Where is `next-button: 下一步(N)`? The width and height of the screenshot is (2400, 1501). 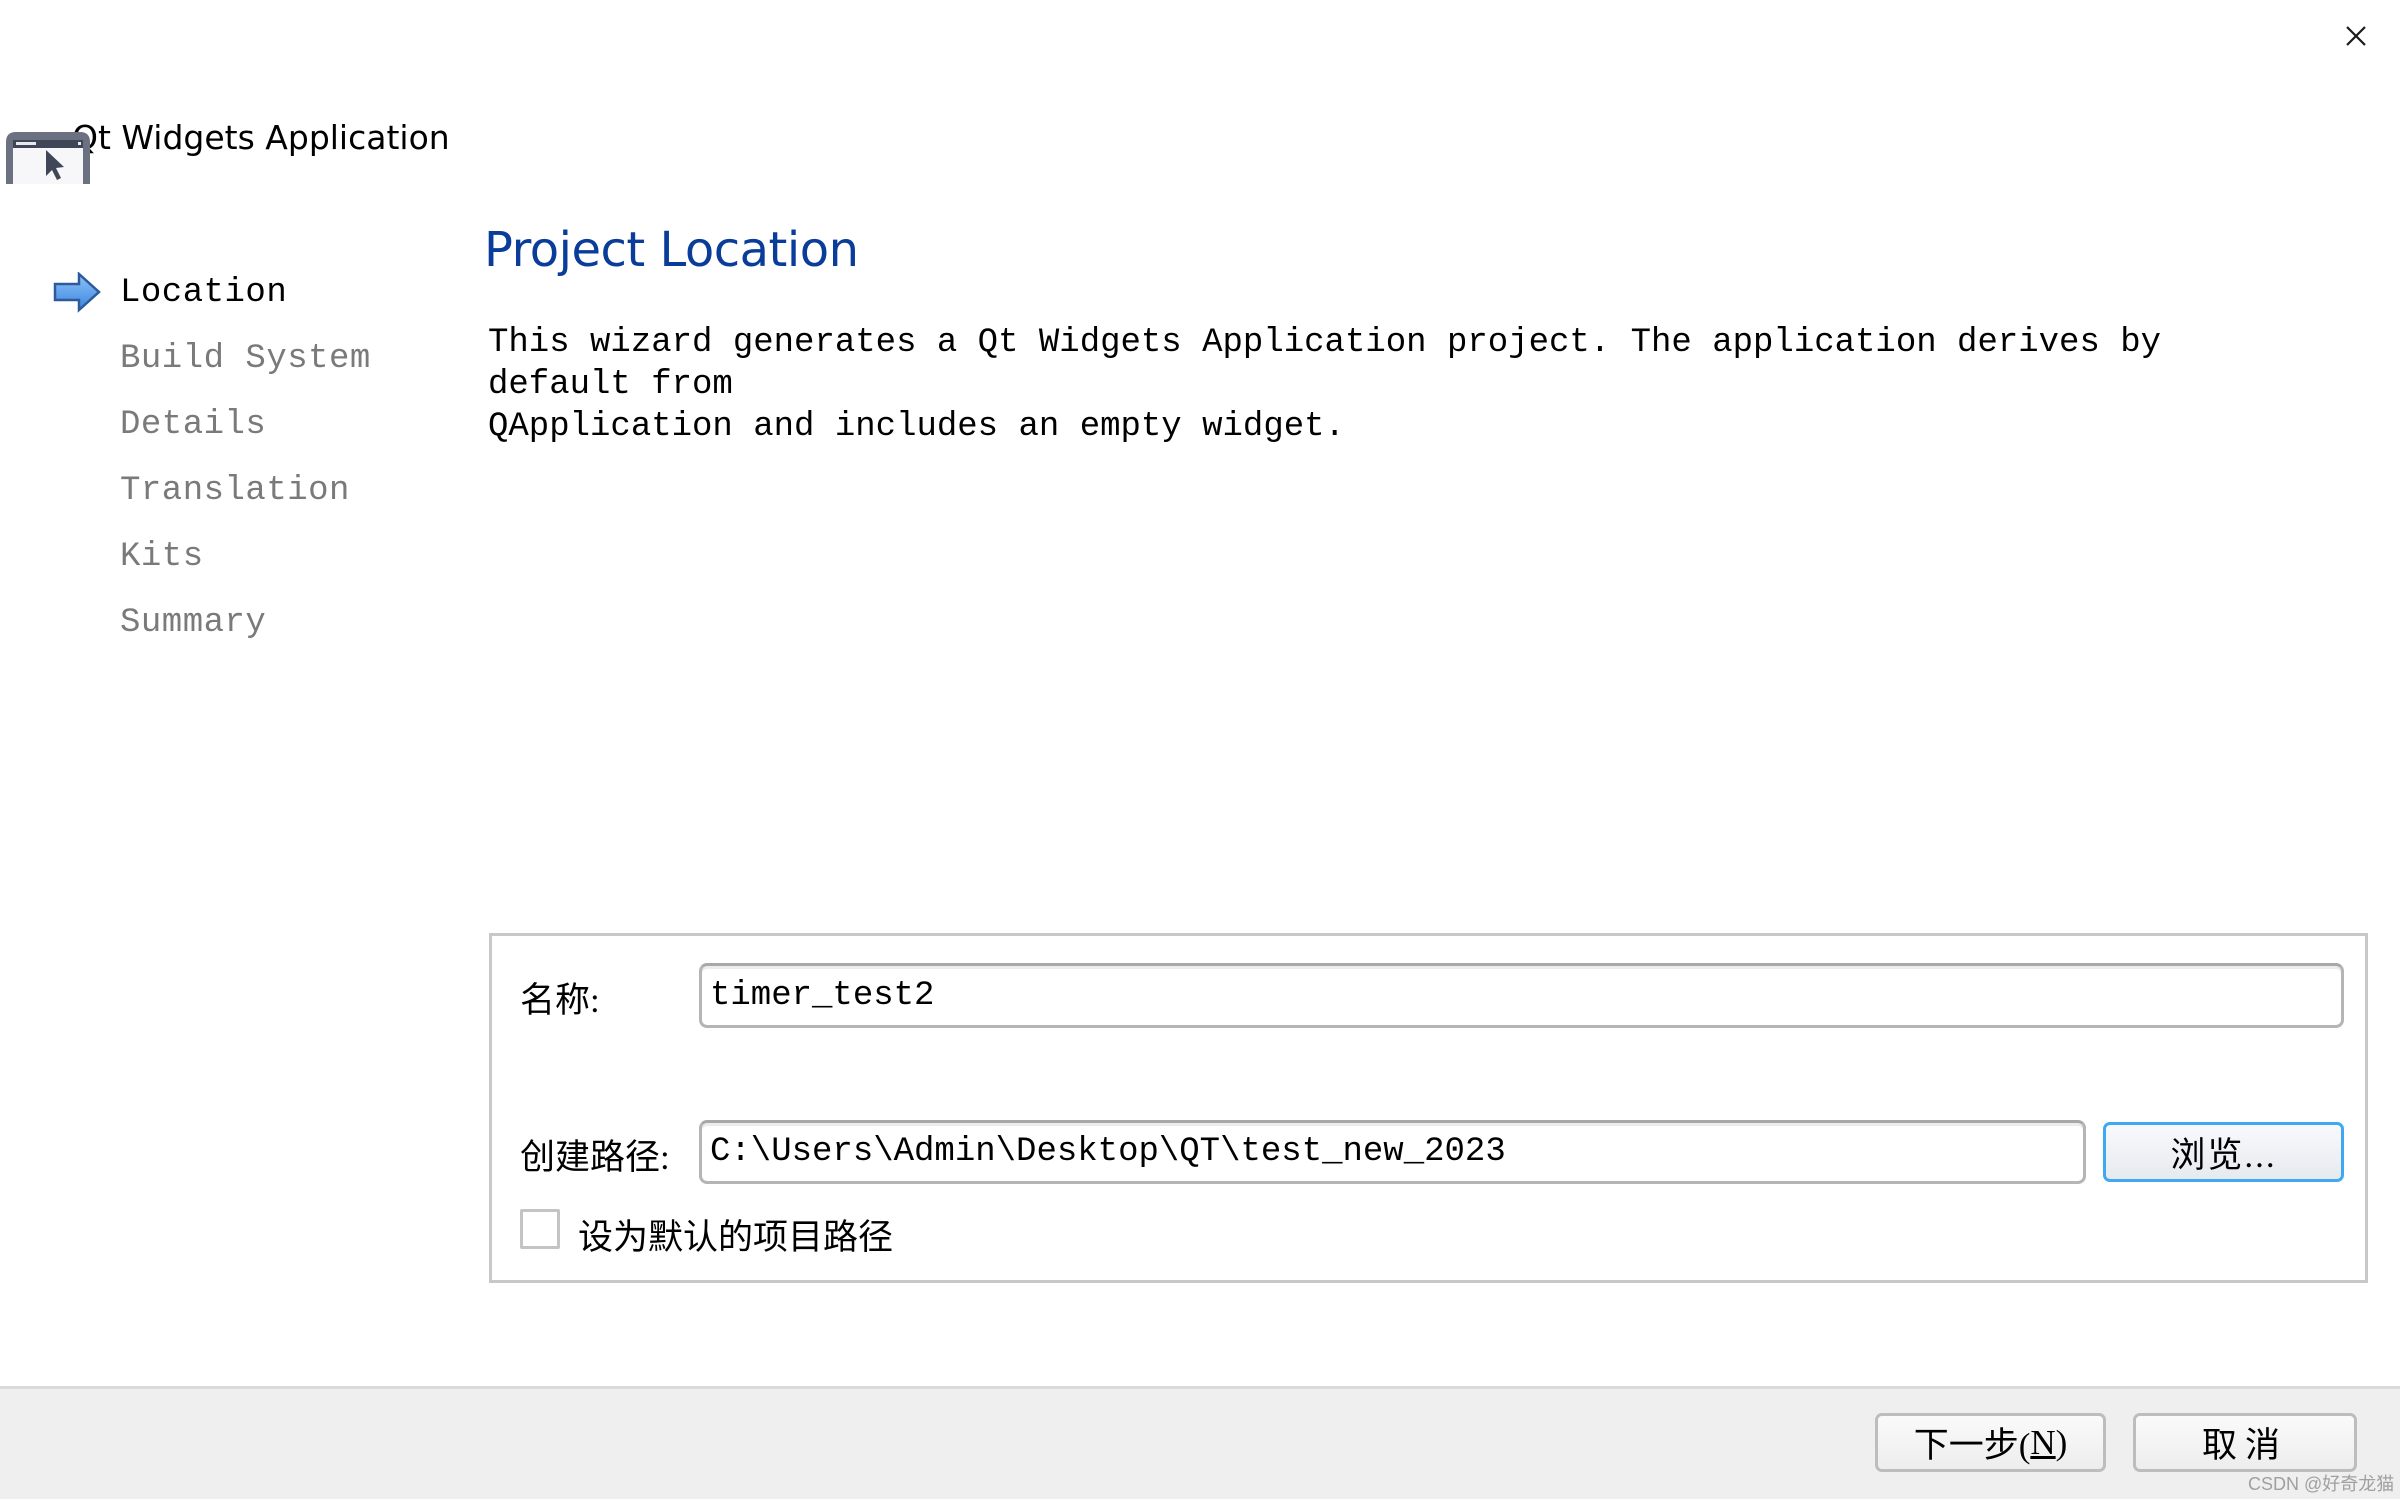
next-button: 下一步(N) is located at coordinates (1990, 1442).